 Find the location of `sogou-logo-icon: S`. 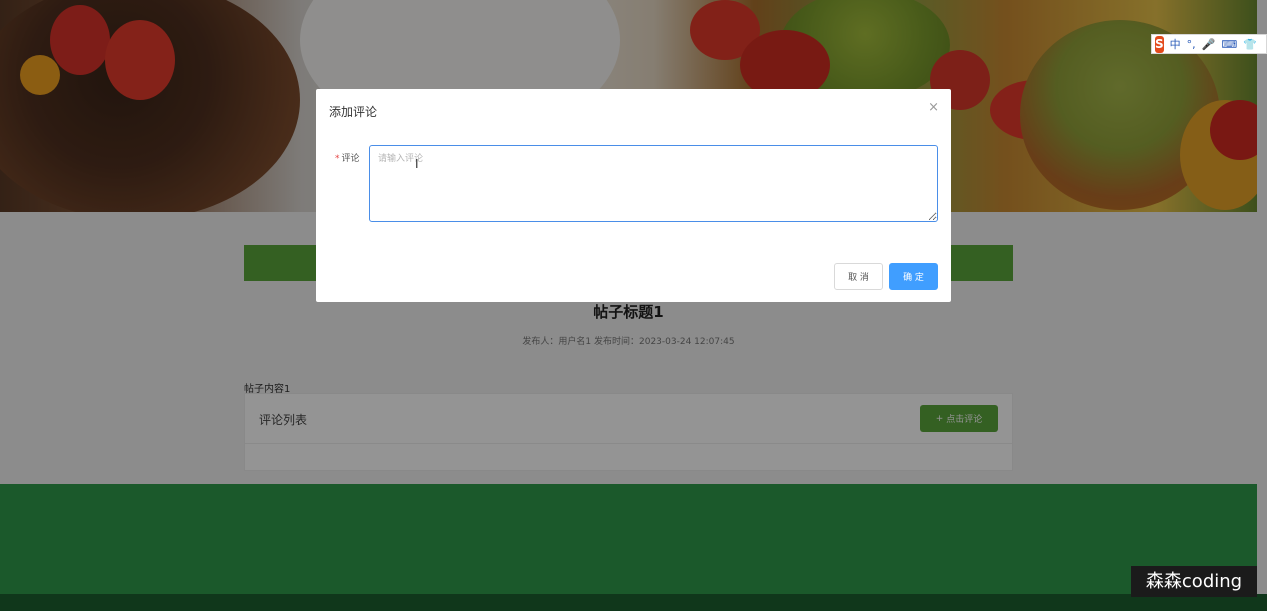

sogou-logo-icon: S is located at coordinates (1159, 44).